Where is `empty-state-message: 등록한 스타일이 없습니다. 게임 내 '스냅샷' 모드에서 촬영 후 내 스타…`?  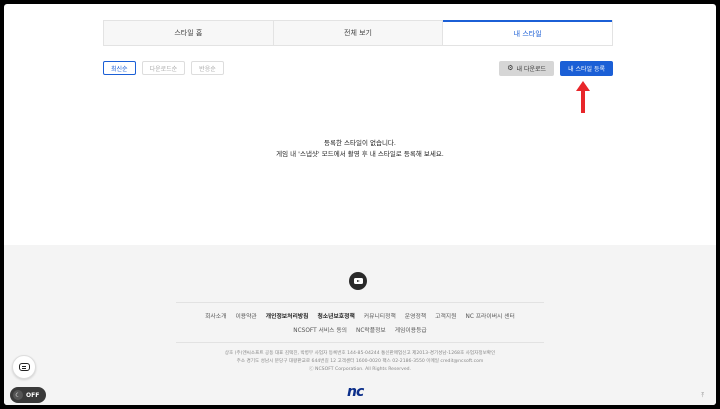 empty-state-message: 등록한 스타일이 없습니다. 게임 내 '스냅샷' 모드에서 촬영 후 내 스타… is located at coordinates (360, 149).